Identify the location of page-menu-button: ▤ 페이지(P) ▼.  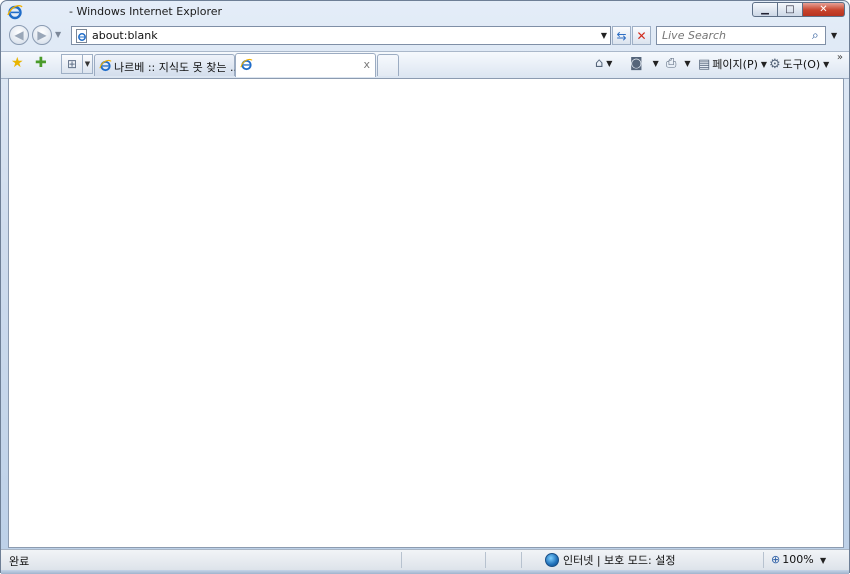
(732, 64).